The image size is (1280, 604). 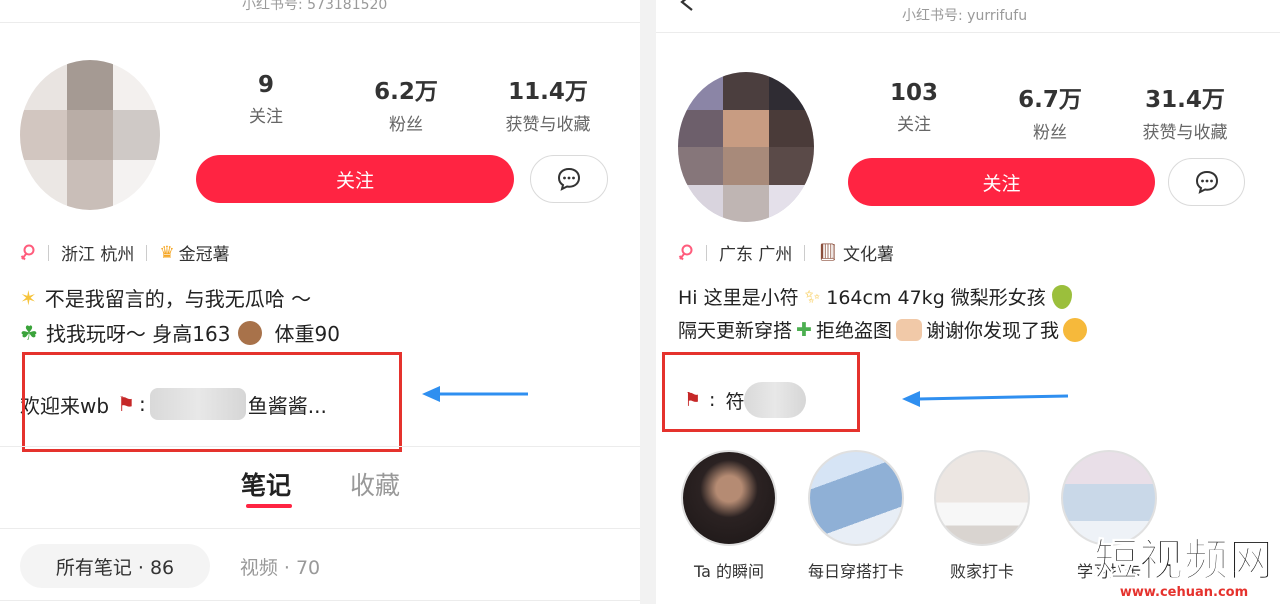 I want to click on bio-line-2: ☘ 找我玩呀～ 身高163 体重90, so click(x=180, y=332).